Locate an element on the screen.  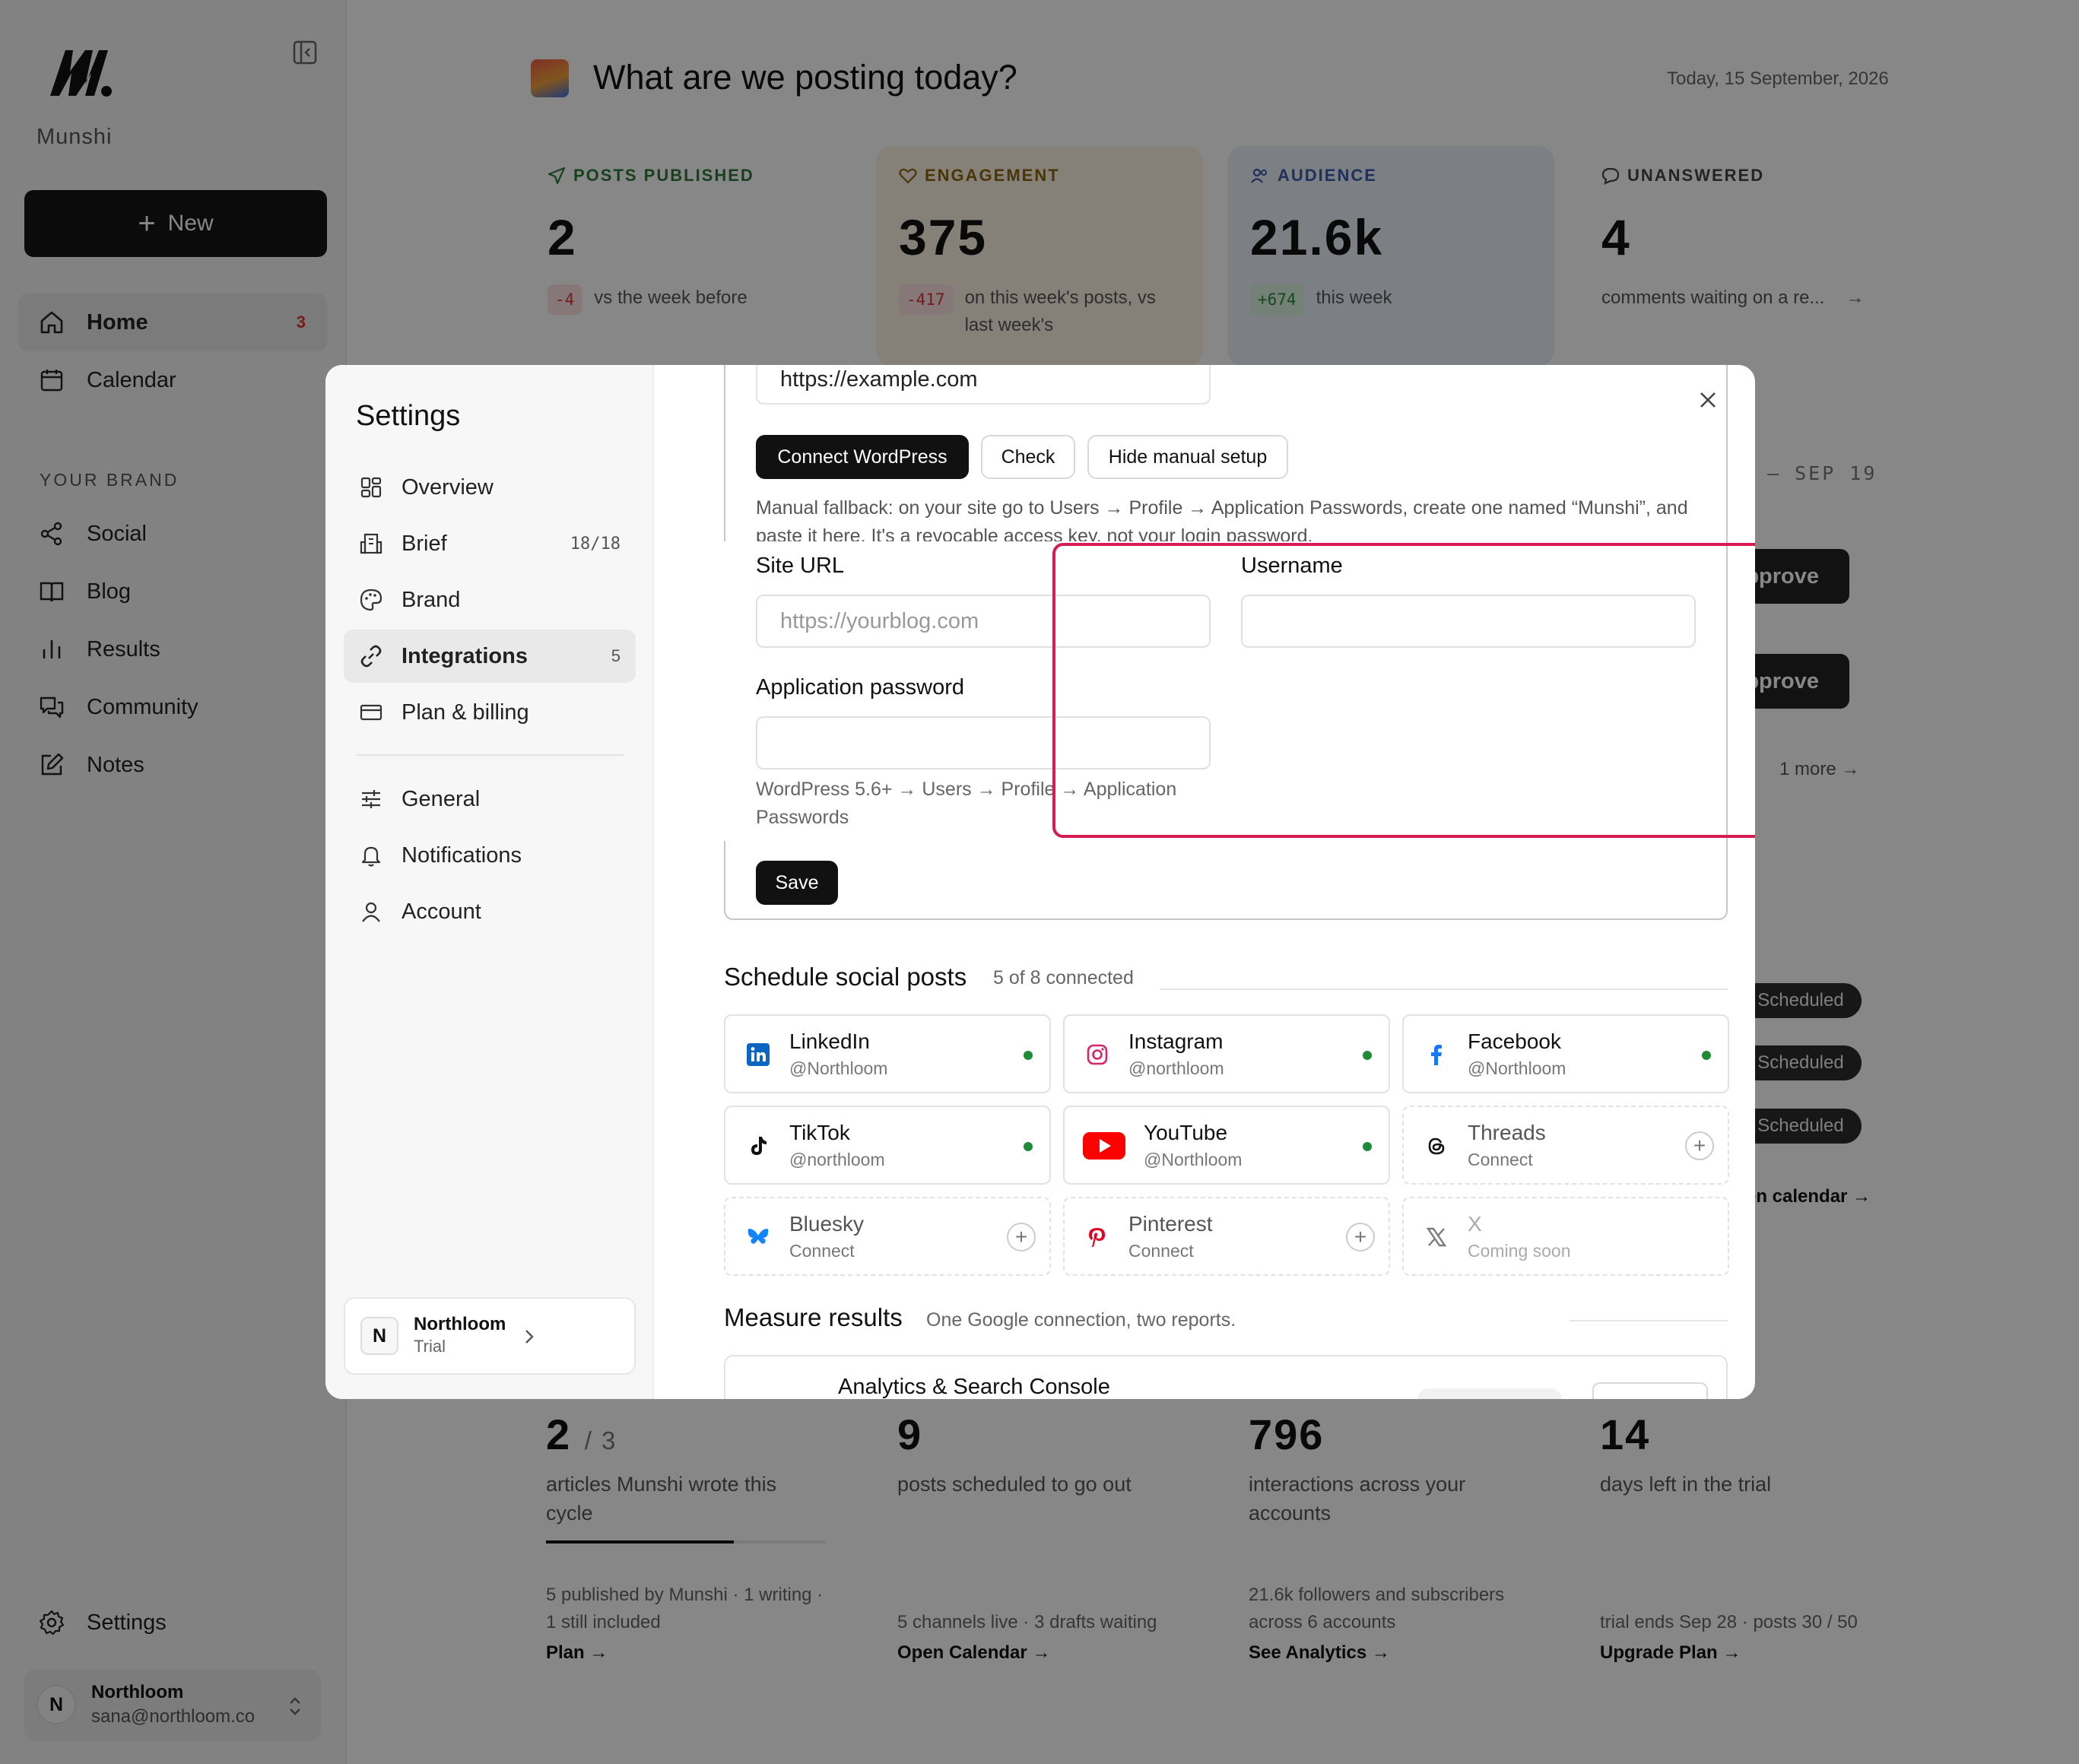
highlight-frame is located at coordinates (1403, 691).